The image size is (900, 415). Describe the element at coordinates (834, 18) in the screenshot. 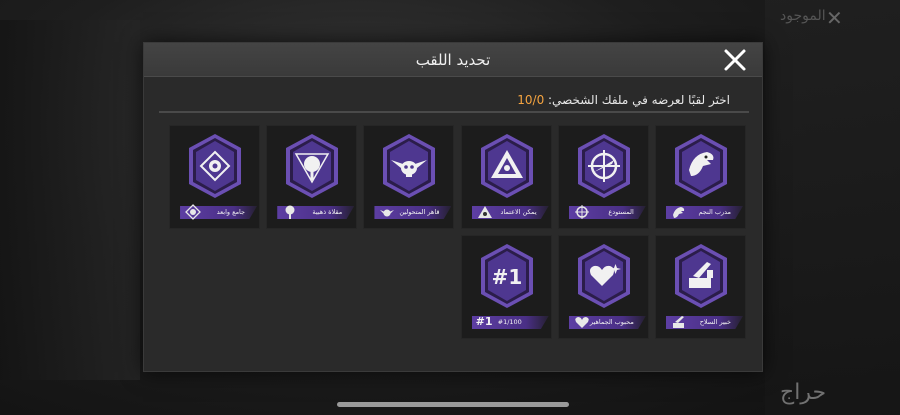

I see `background-close-icon: ✕` at that location.